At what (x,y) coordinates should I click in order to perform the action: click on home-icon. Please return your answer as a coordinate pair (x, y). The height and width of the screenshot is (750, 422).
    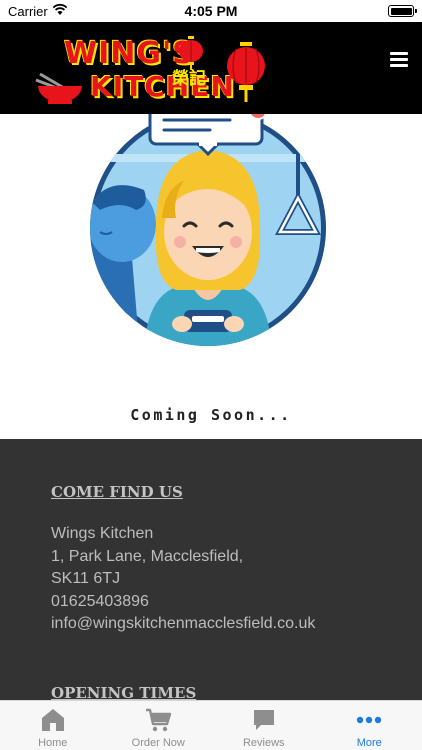
    Looking at the image, I should click on (52, 720).